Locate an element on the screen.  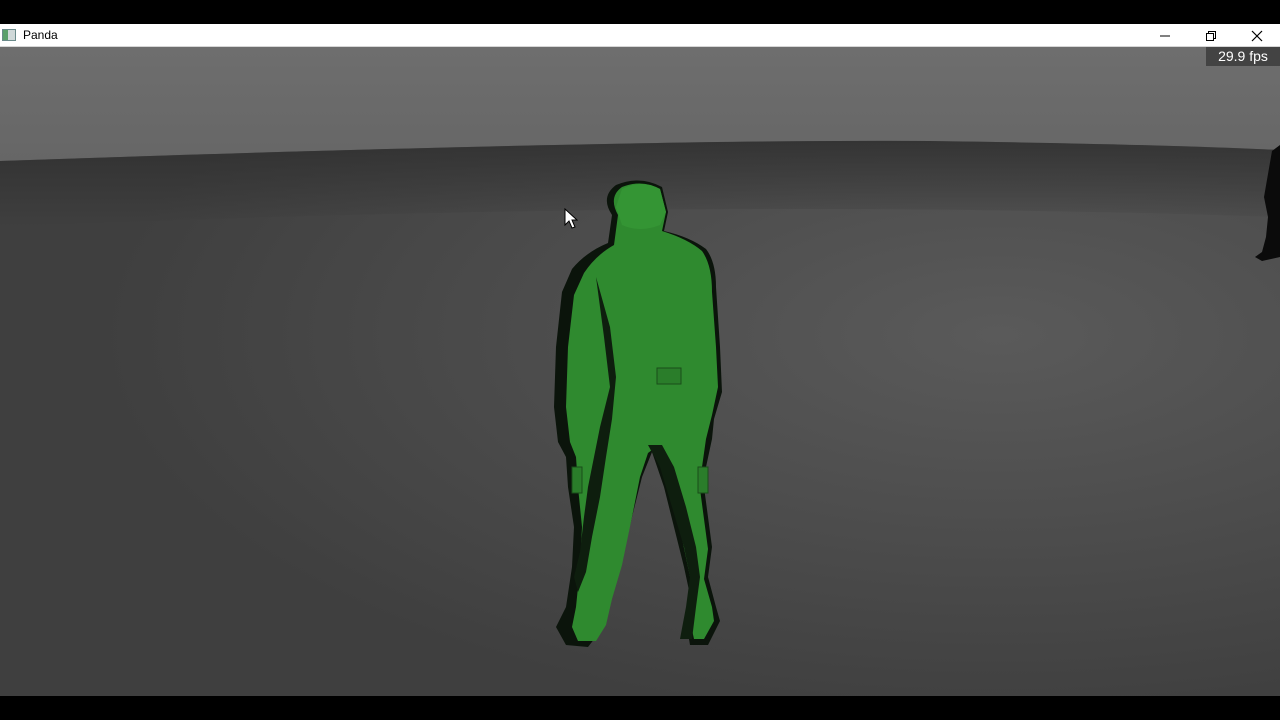
panda-app-icon is located at coordinates (9, 35).